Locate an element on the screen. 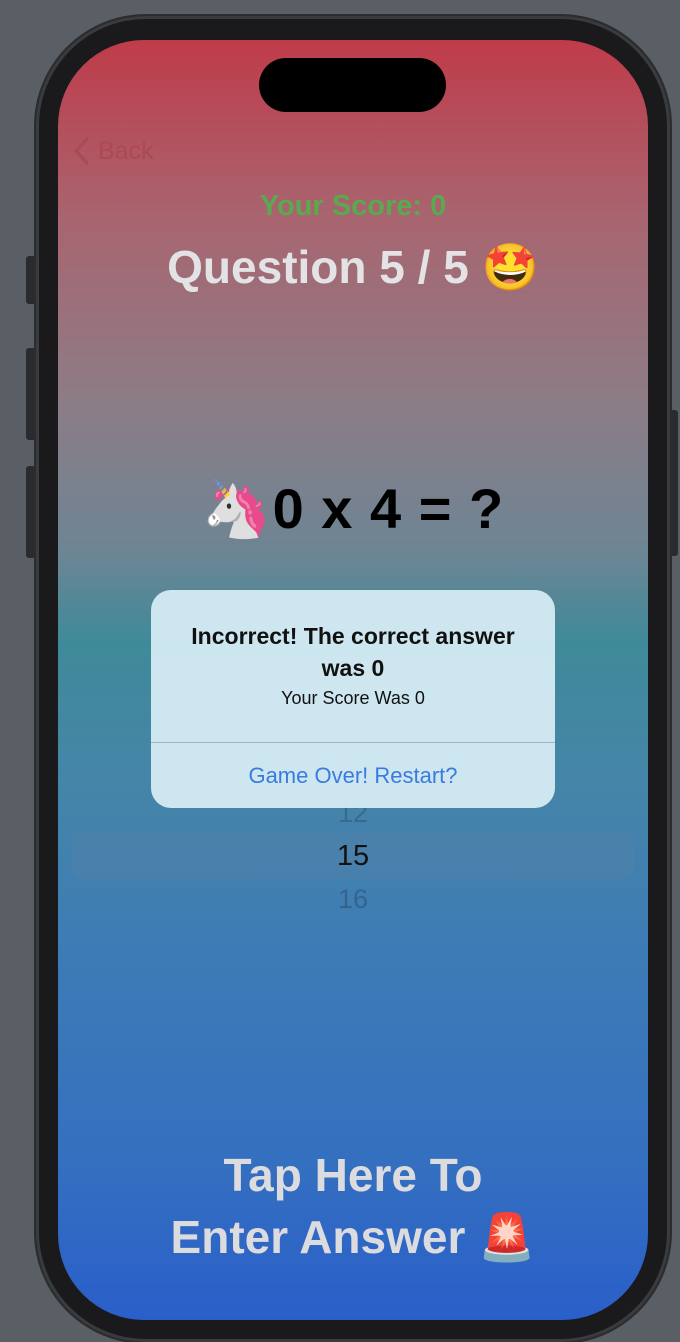 The image size is (680, 1342). action-button is located at coordinates (31, 280).